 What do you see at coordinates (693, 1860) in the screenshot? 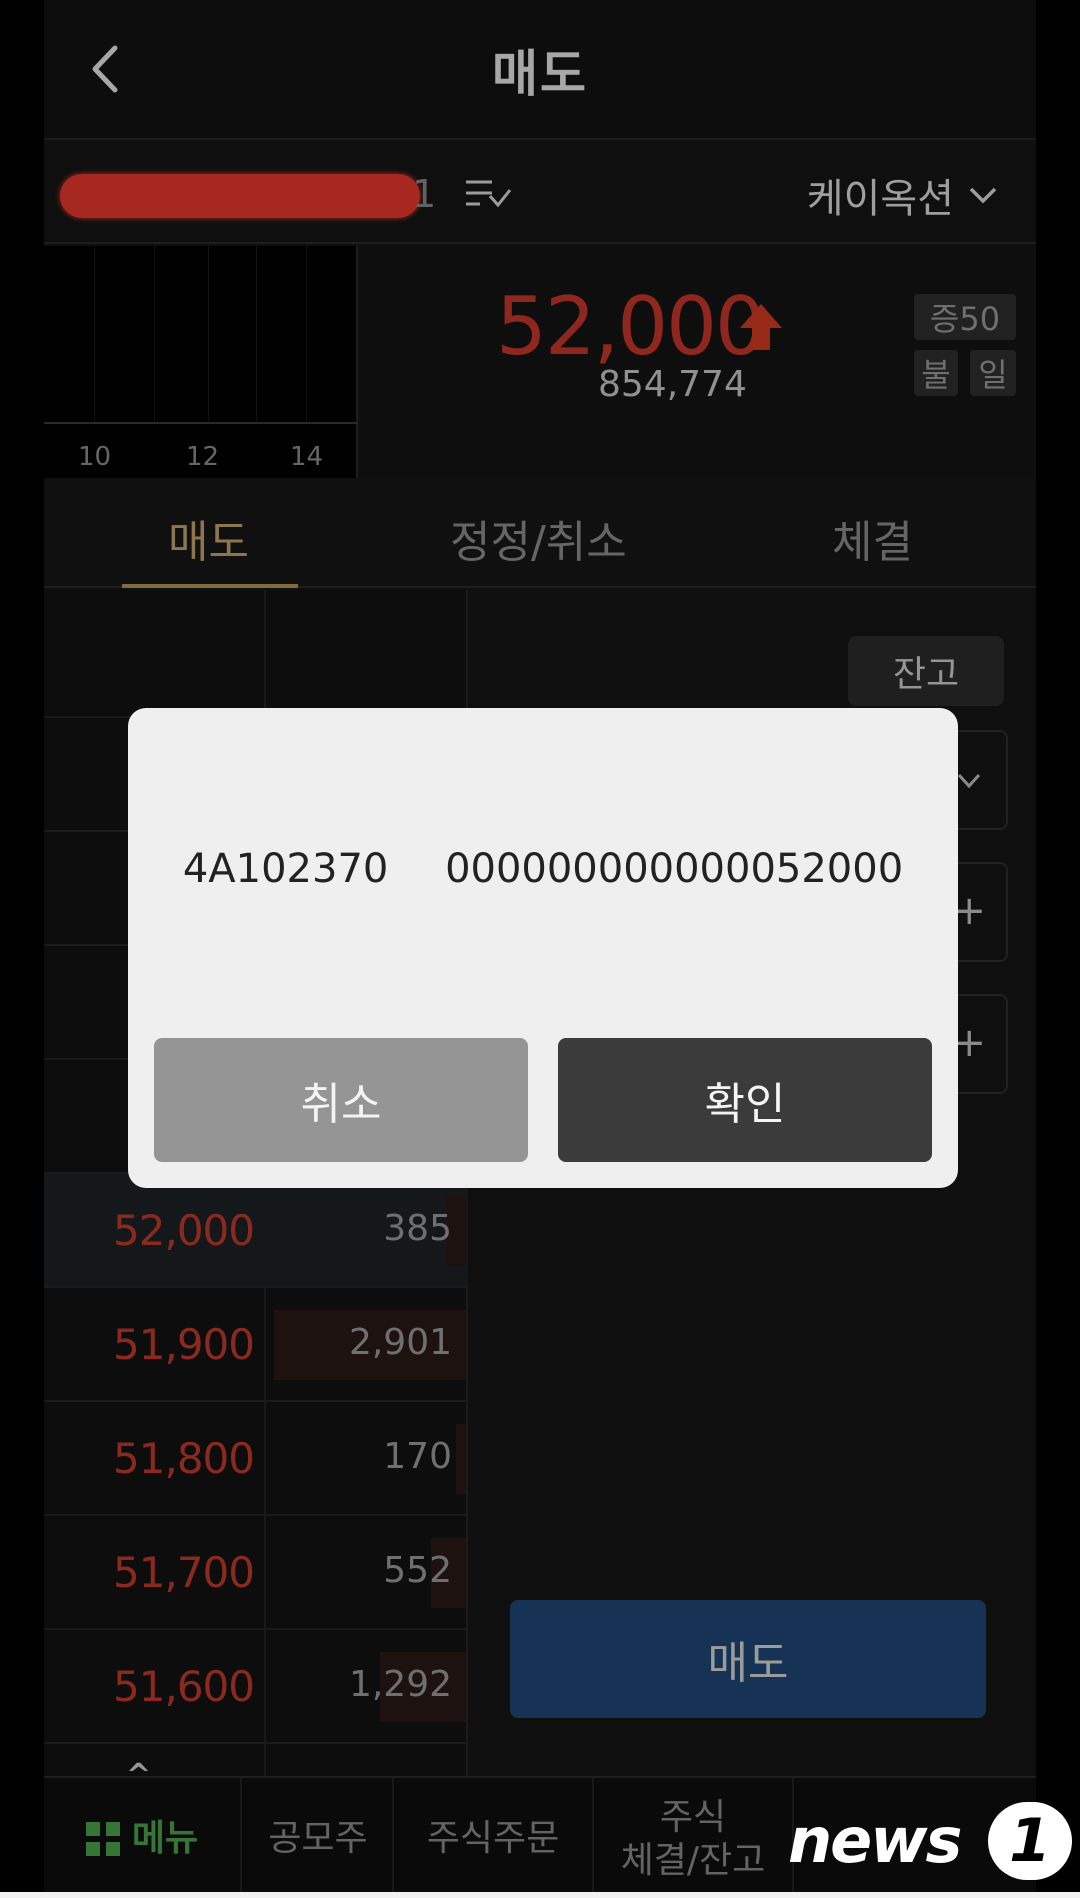
I see `nav-fills-line2: 체결/잔고` at bounding box center [693, 1860].